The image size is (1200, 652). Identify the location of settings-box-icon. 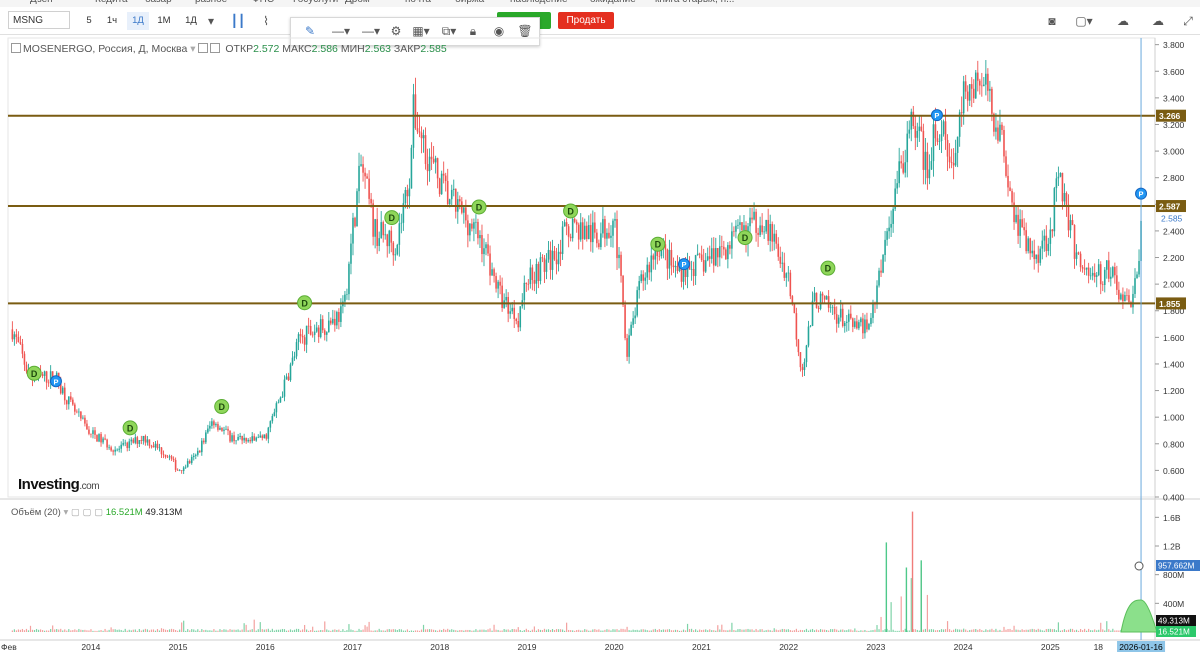
(203, 48).